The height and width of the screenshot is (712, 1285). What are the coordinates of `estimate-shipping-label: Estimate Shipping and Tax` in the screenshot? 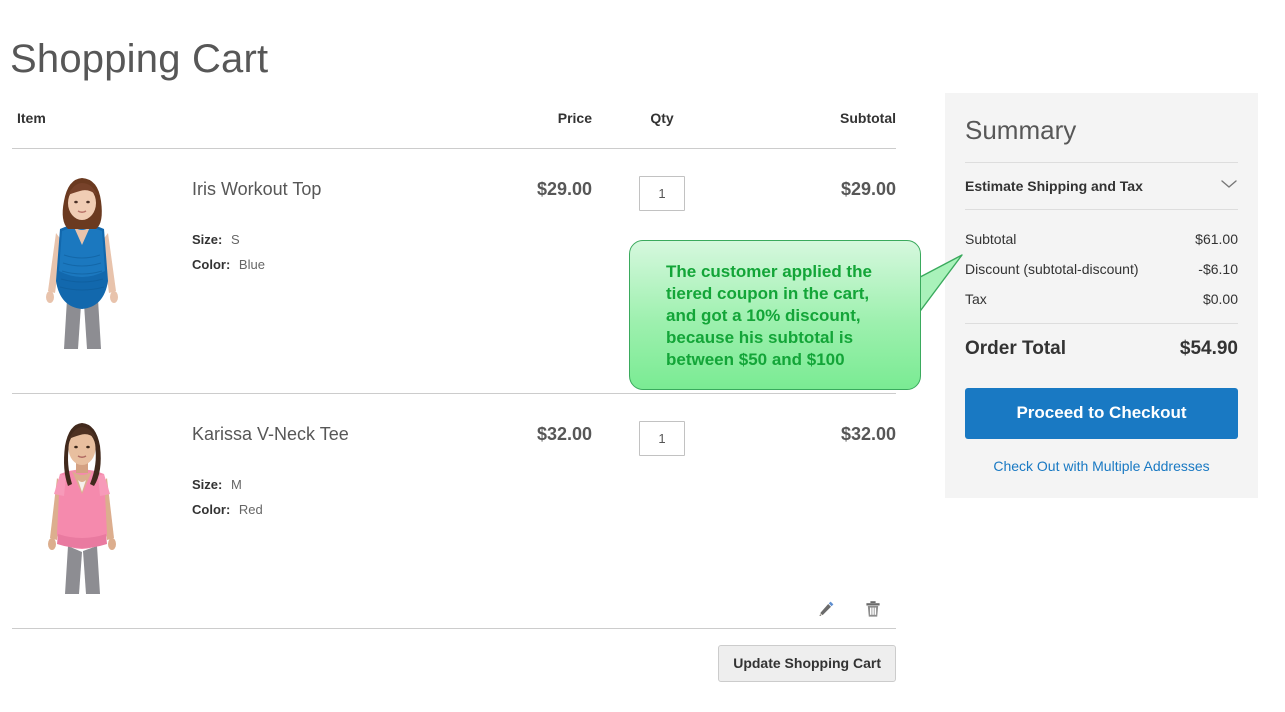 It's located at (1054, 186).